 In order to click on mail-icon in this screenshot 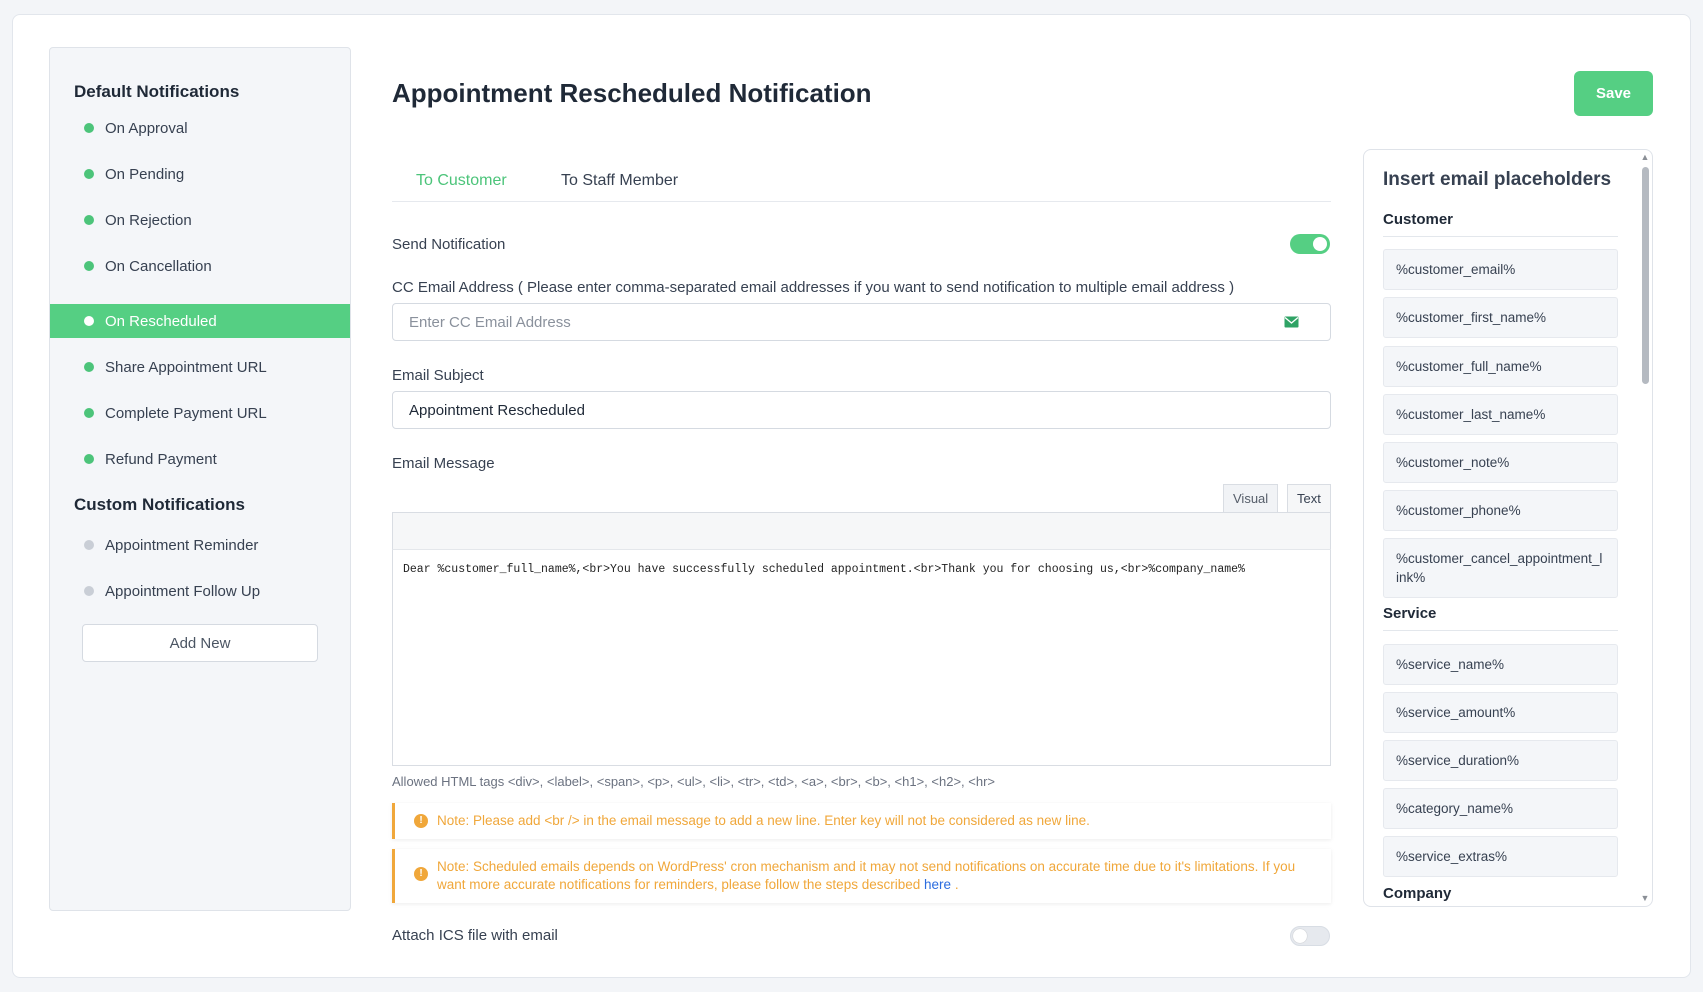, I will do `click(1291, 322)`.